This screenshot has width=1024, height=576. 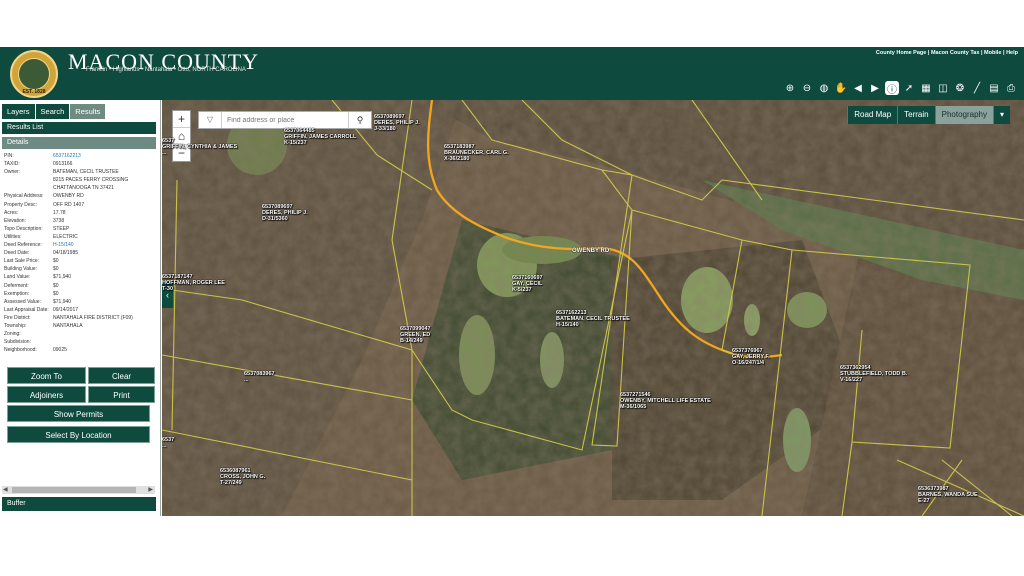 I want to click on detail-row: CHATTANOOGA TN 37421, so click(x=80, y=188).